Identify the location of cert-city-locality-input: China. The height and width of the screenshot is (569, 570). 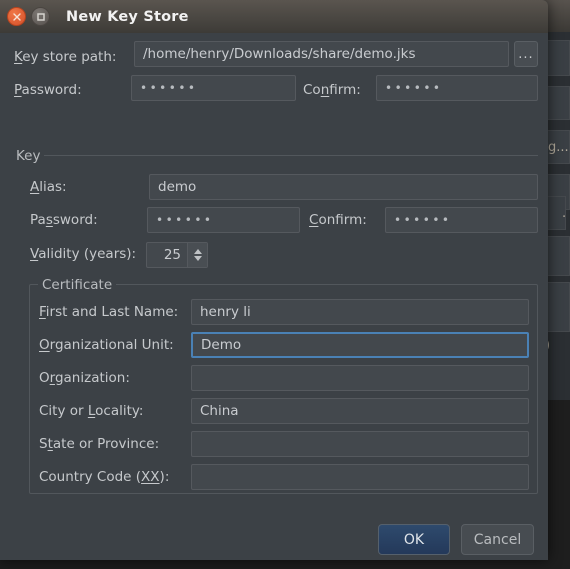
(360, 411).